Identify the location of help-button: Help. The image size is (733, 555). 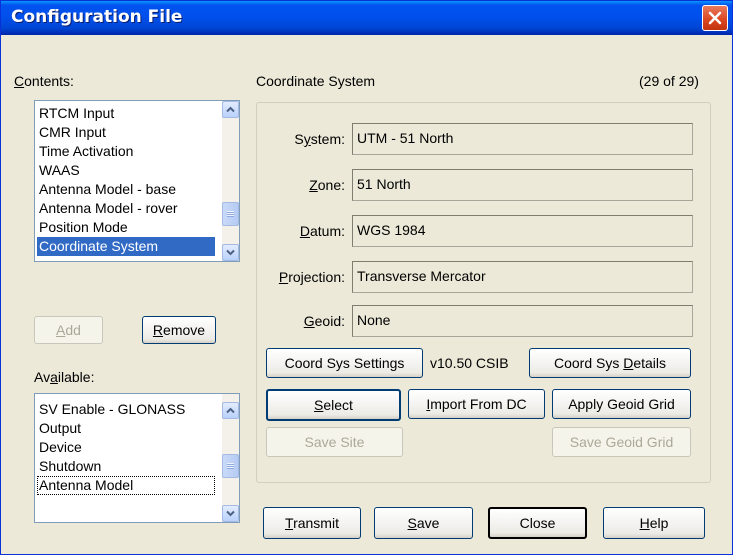
(654, 523).